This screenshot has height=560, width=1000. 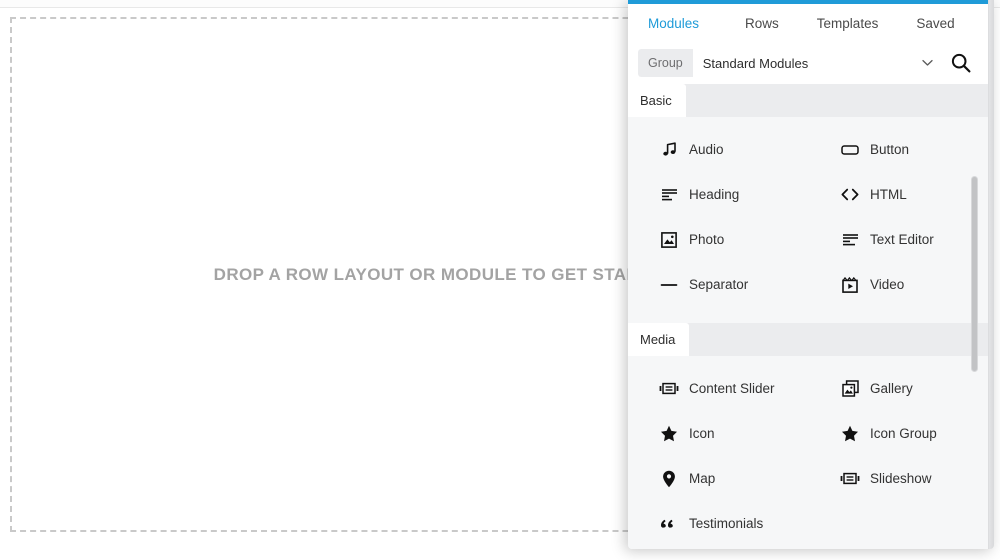 What do you see at coordinates (850, 479) in the screenshot?
I see `slideshow-icon` at bounding box center [850, 479].